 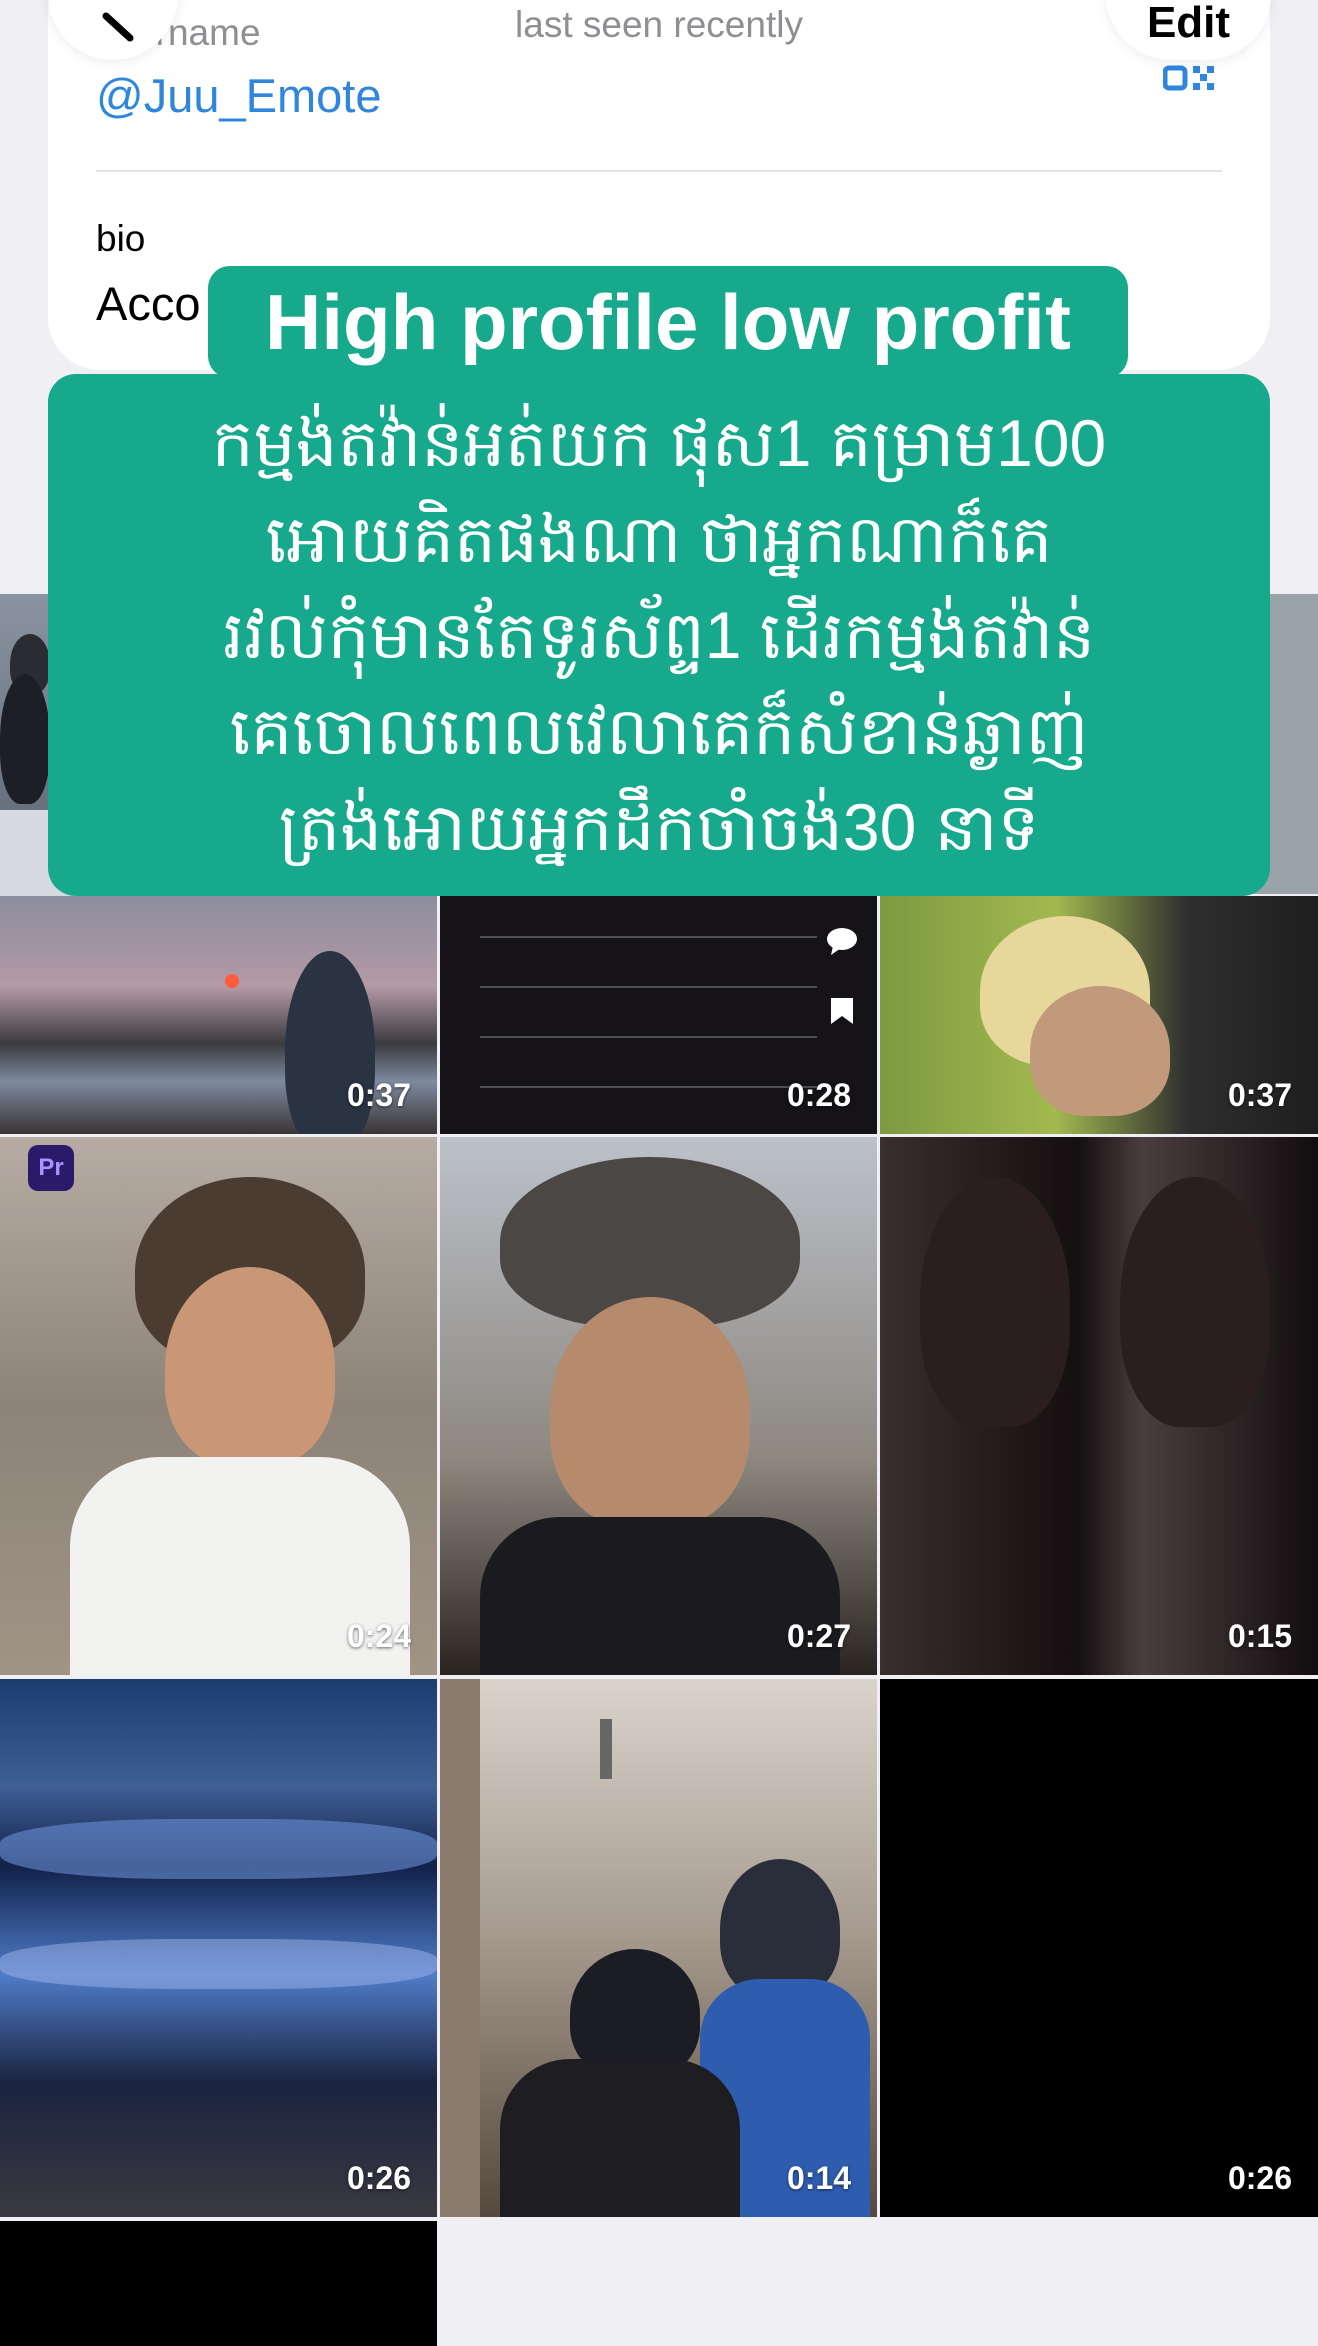 I want to click on video-duration: 0:14, so click(x=818, y=2178).